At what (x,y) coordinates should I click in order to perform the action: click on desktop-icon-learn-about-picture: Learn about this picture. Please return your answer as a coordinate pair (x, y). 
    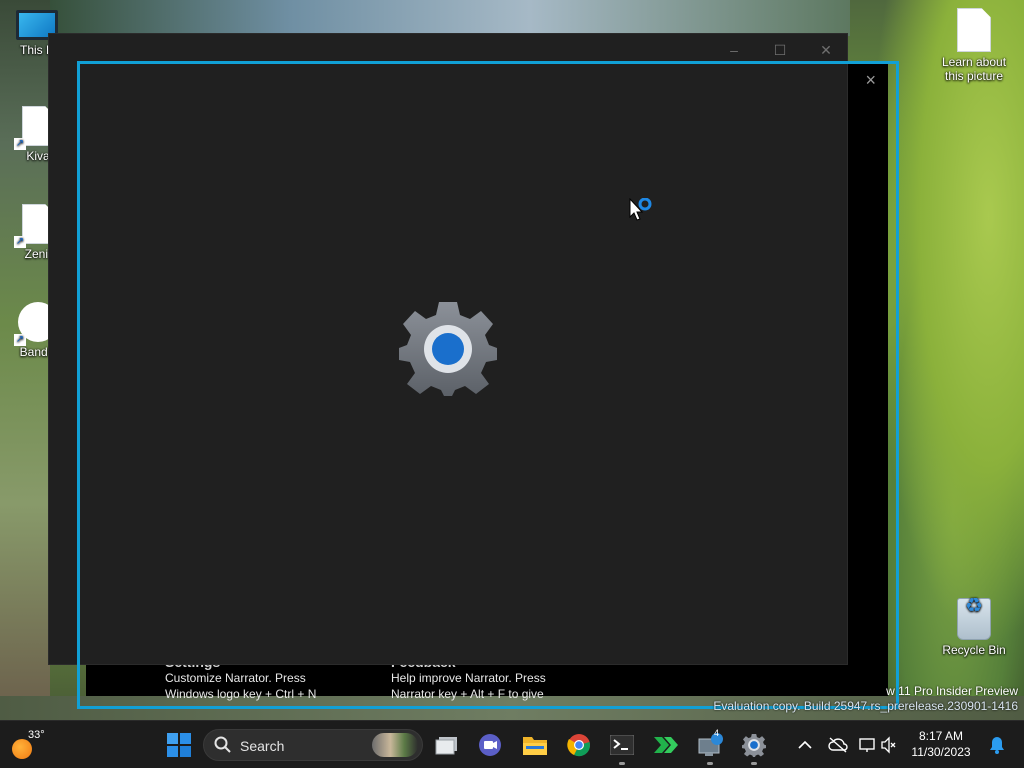
    Looking at the image, I should click on (974, 45).